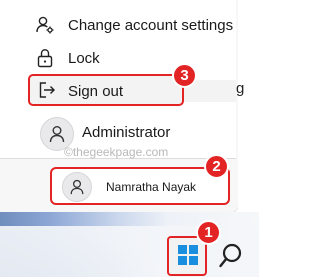 The image size is (320, 277). Describe the element at coordinates (116, 152) in the screenshot. I see `watermark: ©thegeekpage.com` at that location.